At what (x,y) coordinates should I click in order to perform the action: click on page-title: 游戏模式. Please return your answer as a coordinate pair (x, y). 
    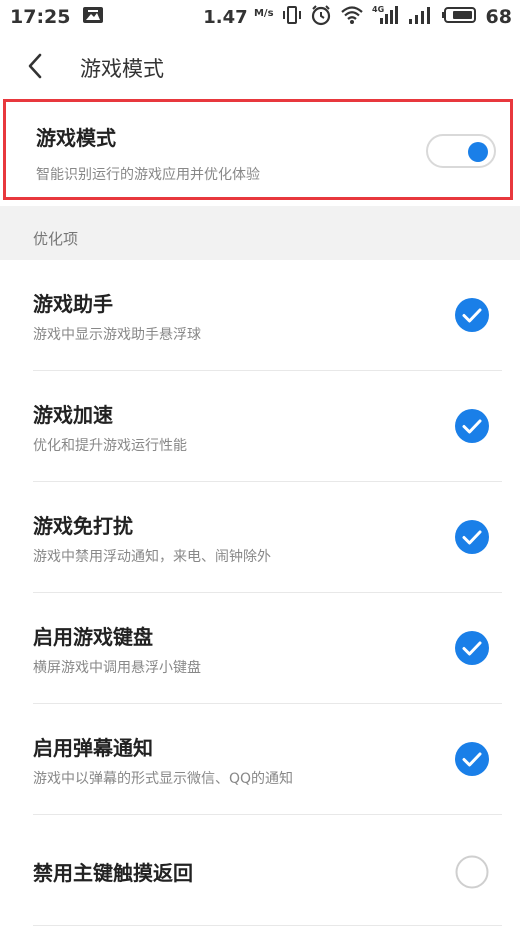
    Looking at the image, I should click on (122, 69).